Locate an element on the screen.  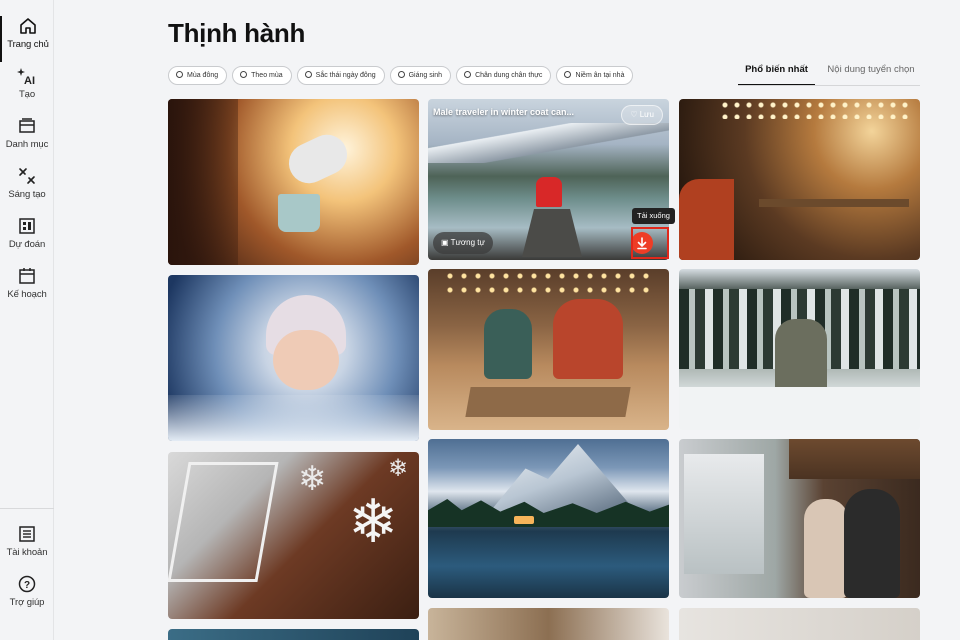
chip-label: Theo mùa is located at coordinates (267, 75).